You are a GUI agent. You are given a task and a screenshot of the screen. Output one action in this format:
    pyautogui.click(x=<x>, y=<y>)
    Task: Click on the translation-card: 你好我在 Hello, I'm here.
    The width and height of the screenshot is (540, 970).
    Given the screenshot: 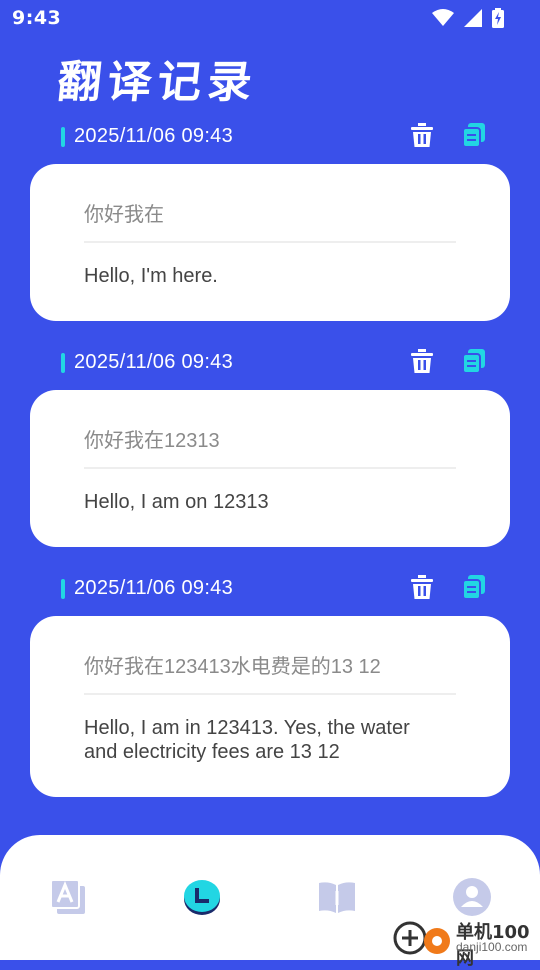 What is the action you would take?
    pyautogui.click(x=270, y=242)
    